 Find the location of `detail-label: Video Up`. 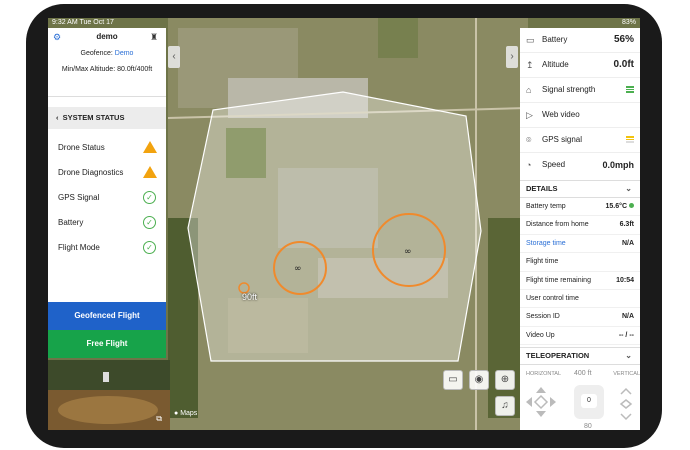

detail-label: Video Up is located at coordinates (540, 335).